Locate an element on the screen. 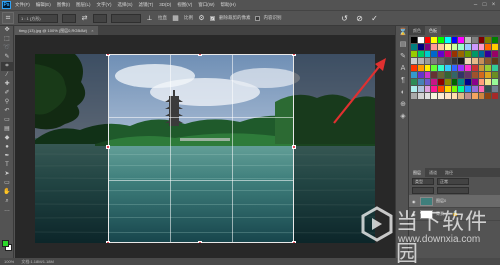 This screenshot has height=265, width=500. menu-filter: 滤镜(T) is located at coordinates (146, 5).